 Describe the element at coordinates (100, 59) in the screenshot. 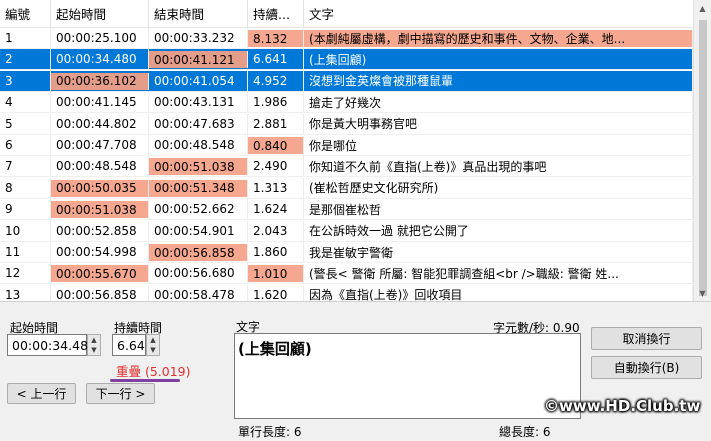

I see `row-start-time: 00:00:34.480` at that location.